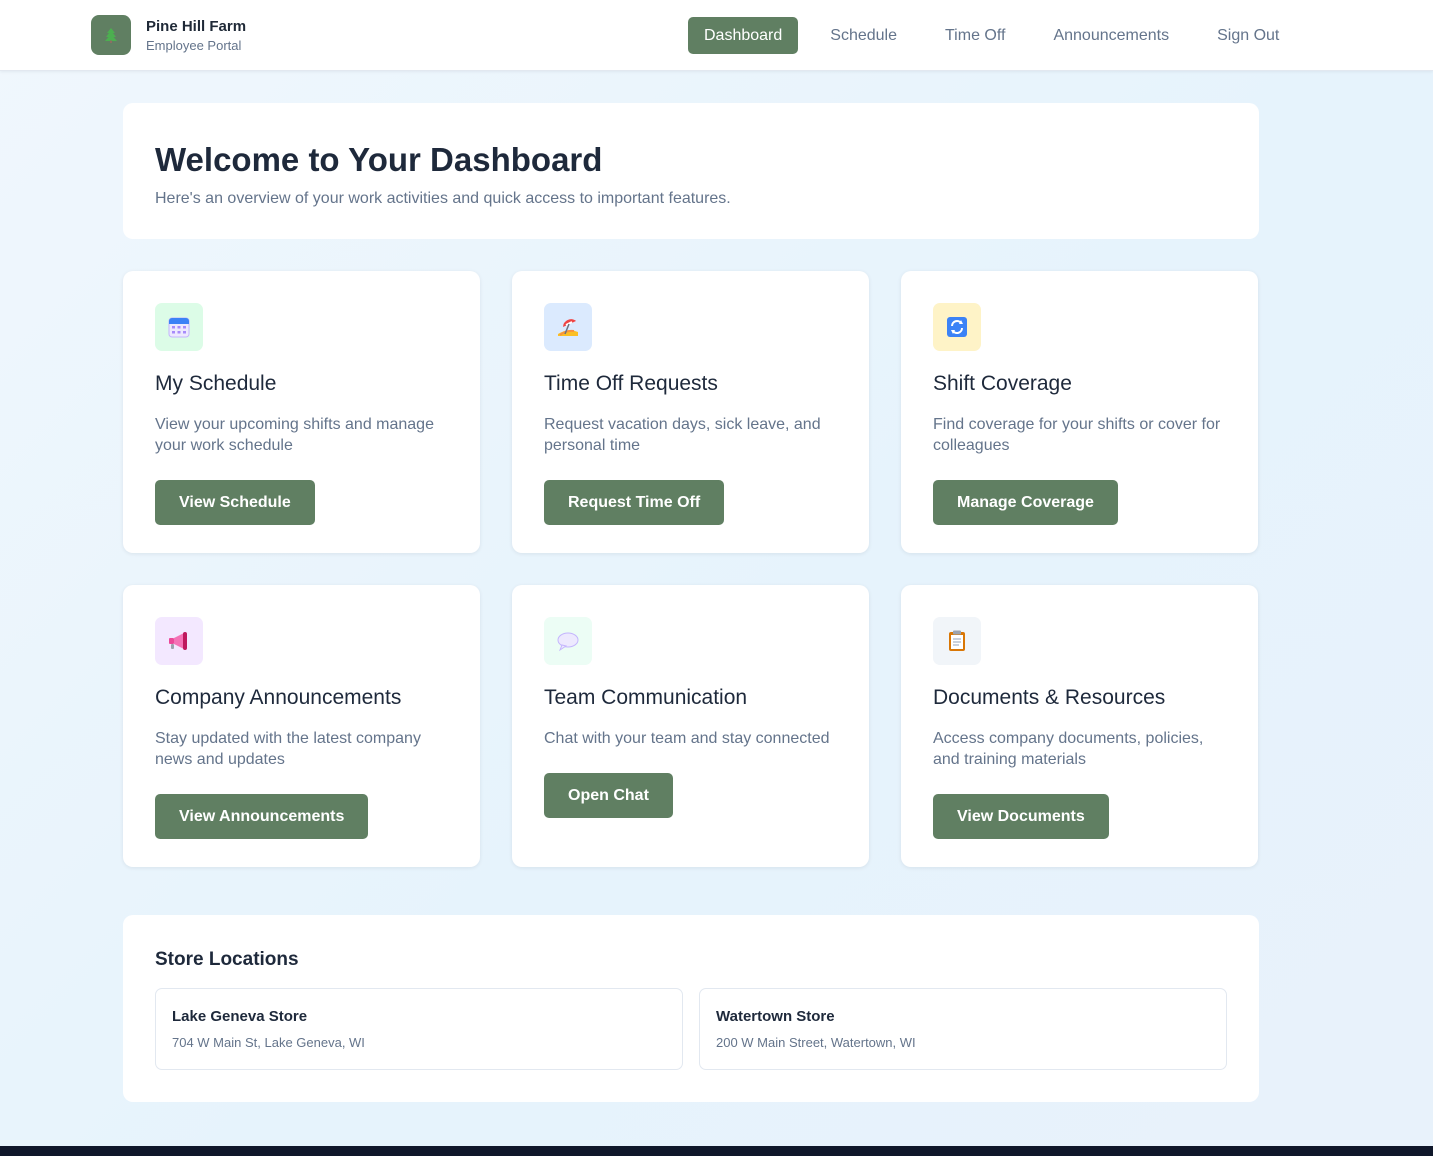 This screenshot has width=1433, height=1156. What do you see at coordinates (975, 35) in the screenshot?
I see `nav-time-off: Time Off` at bounding box center [975, 35].